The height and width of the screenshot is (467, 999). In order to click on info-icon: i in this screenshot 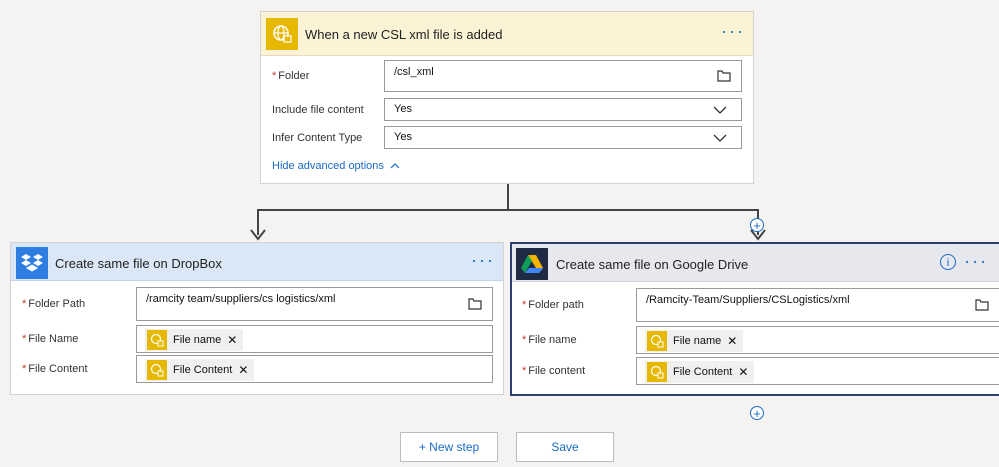, I will do `click(948, 262)`.